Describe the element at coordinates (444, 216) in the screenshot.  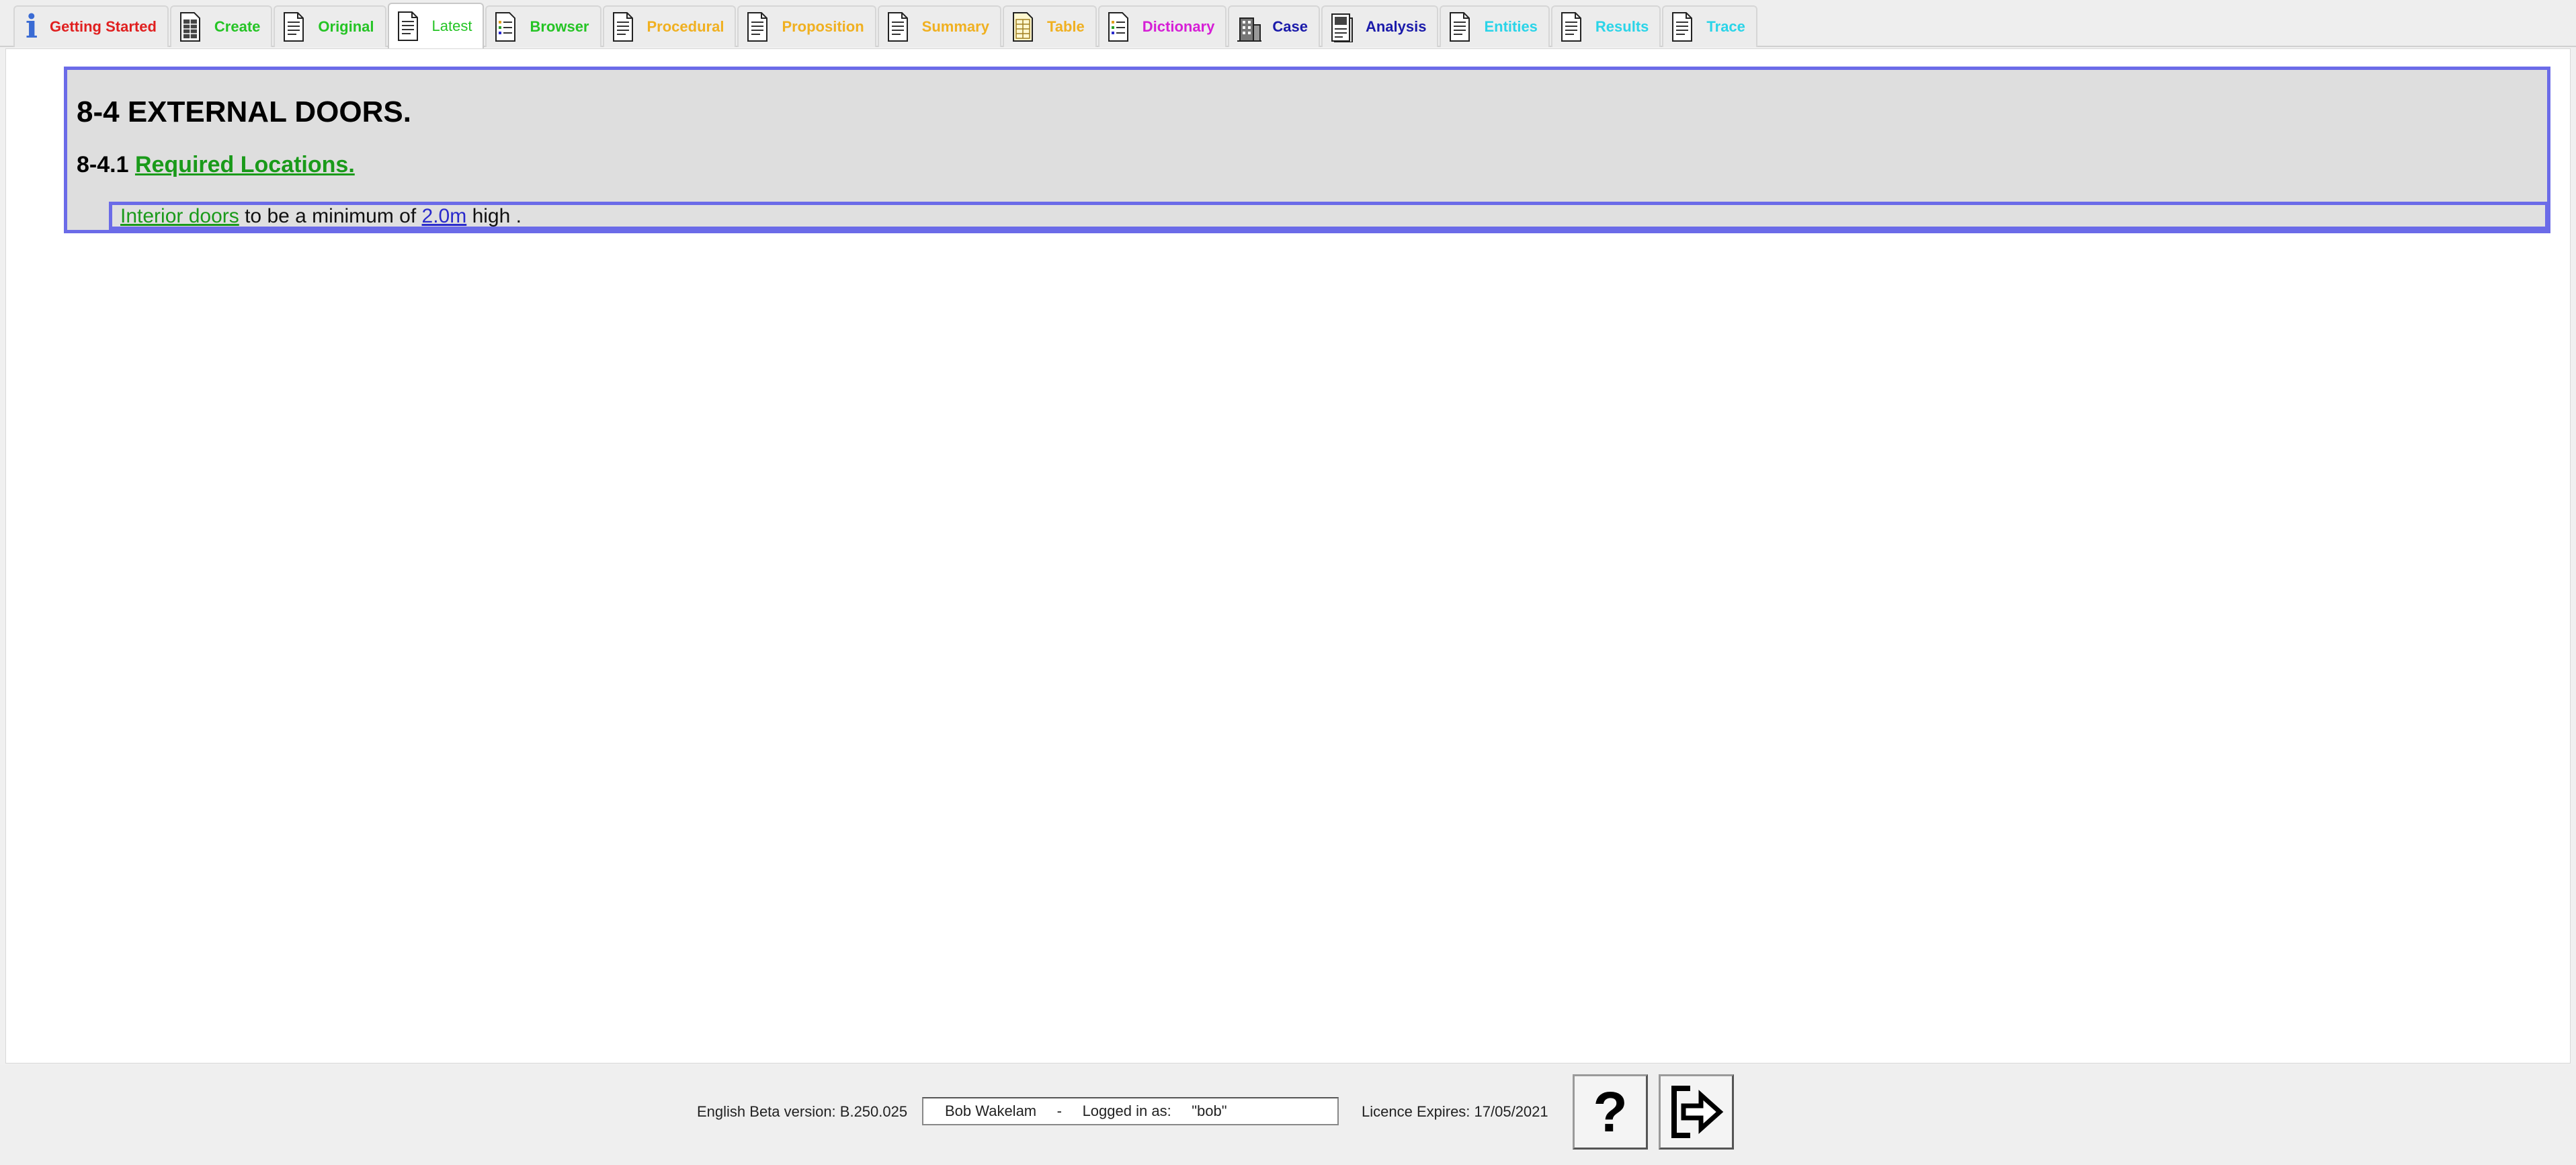
I see `clause-link-dimension: 2.0m` at that location.